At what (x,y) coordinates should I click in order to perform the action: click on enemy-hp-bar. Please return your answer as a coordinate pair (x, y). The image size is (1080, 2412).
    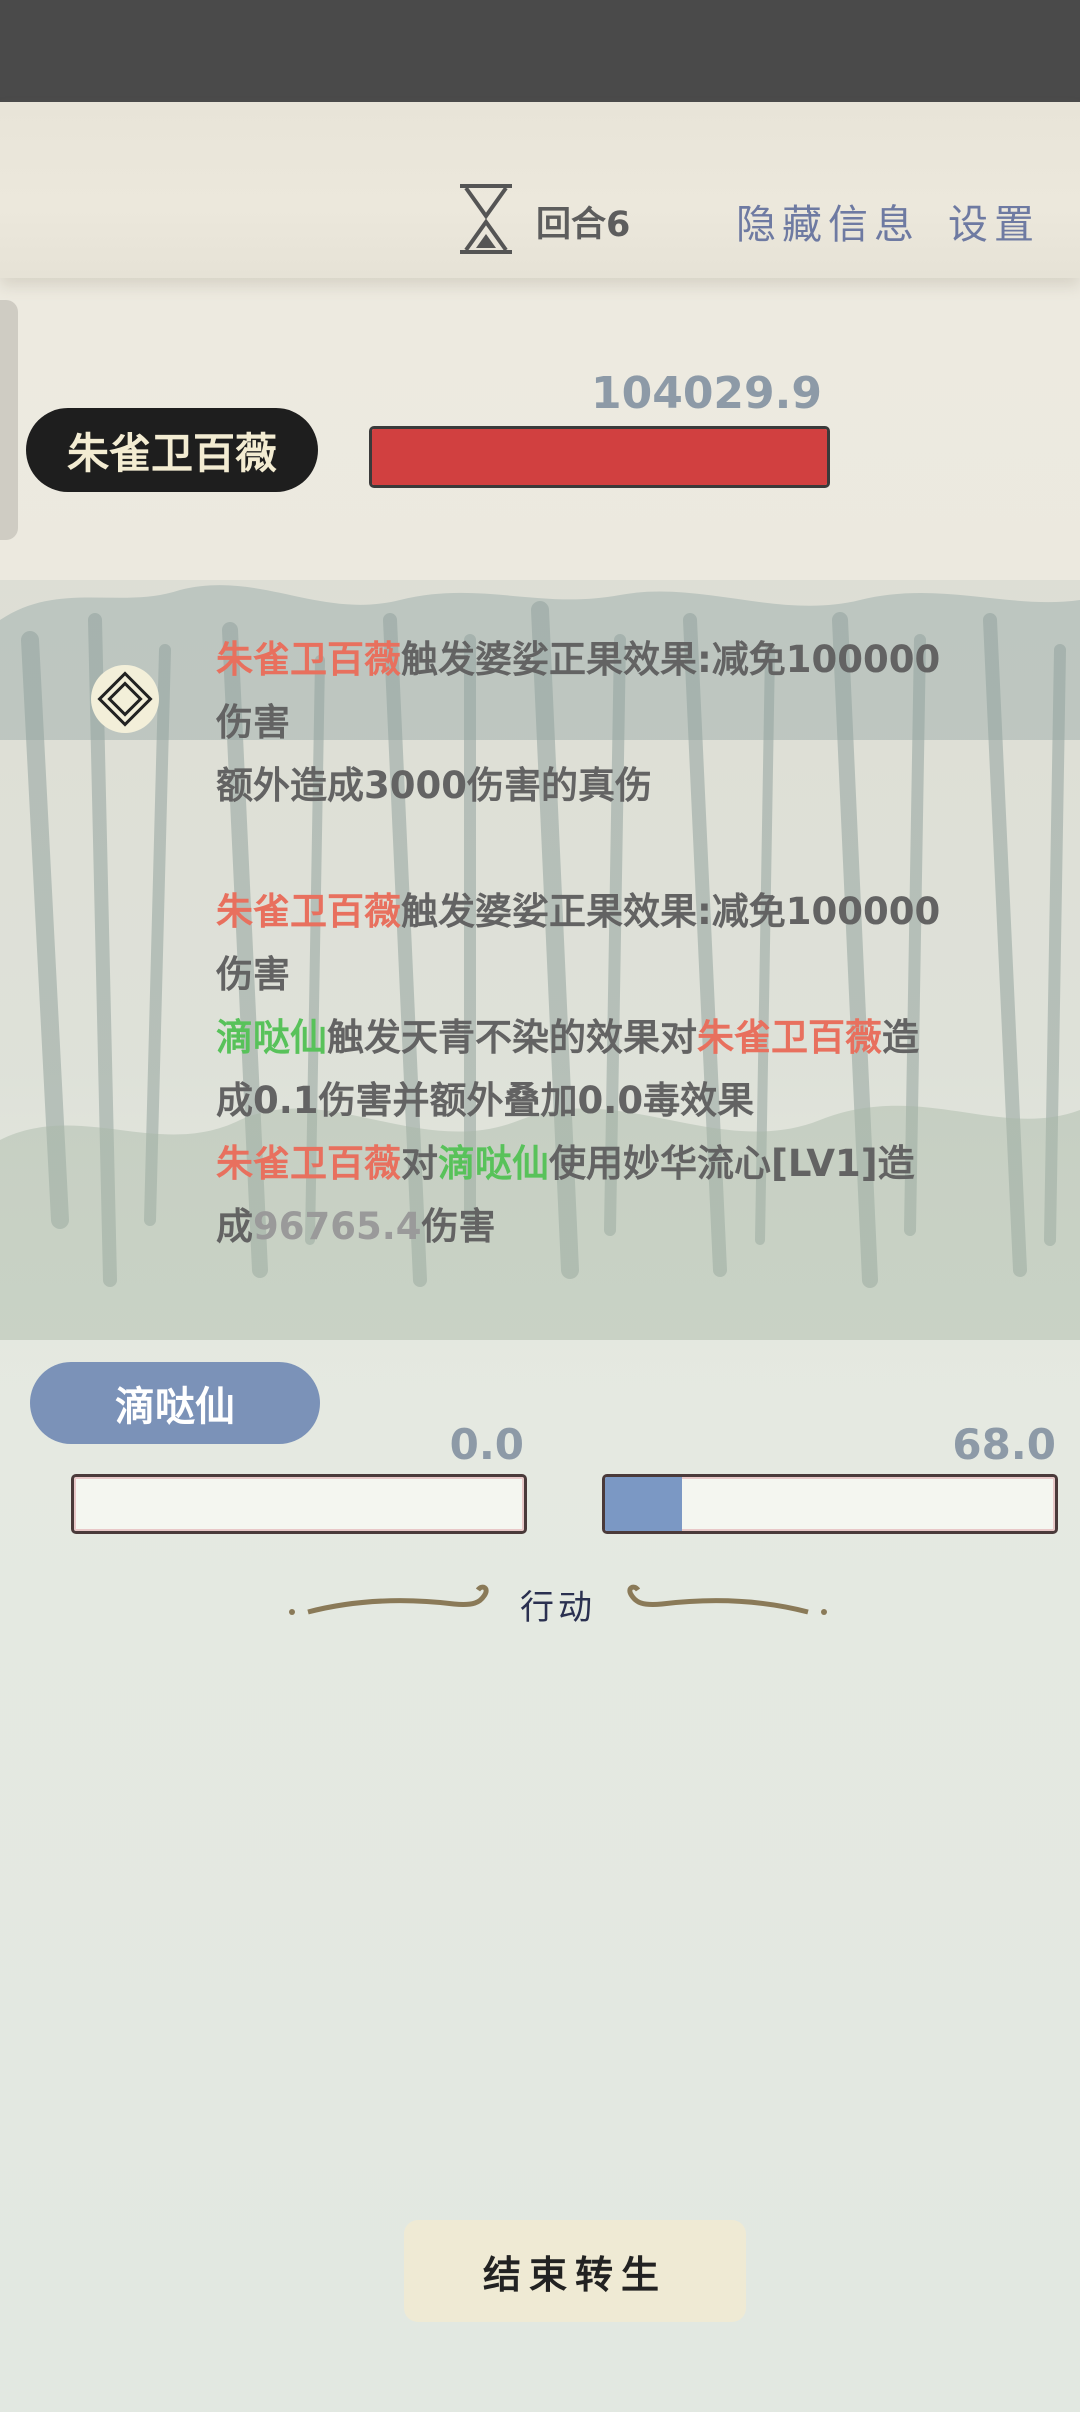
    Looking at the image, I should click on (599, 457).